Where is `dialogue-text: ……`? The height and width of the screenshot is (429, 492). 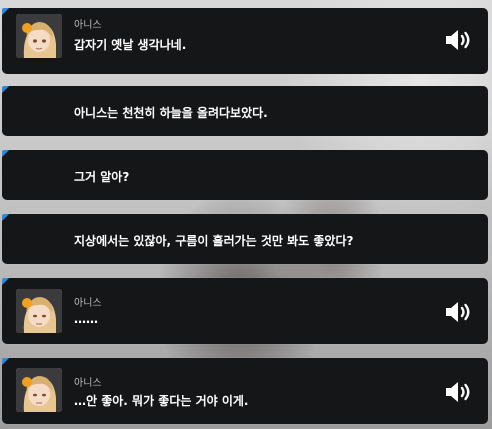 dialogue-text: …… is located at coordinates (86, 319).